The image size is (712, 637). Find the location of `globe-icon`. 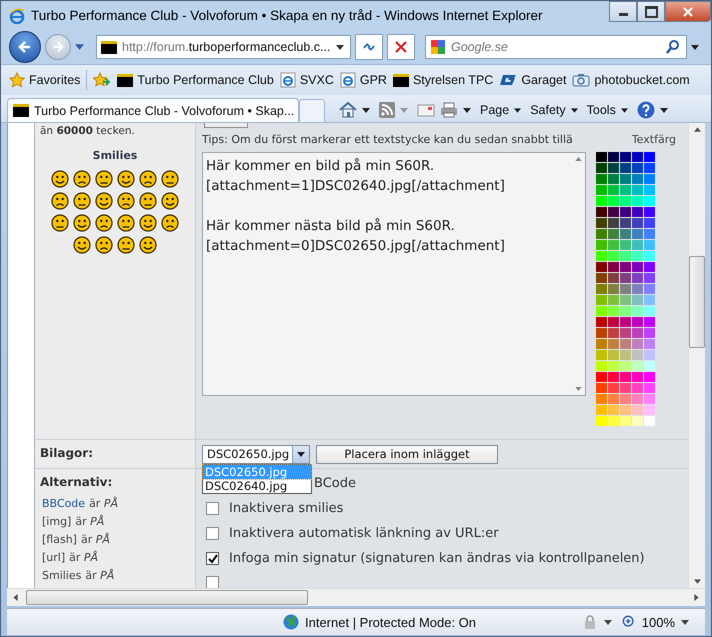

globe-icon is located at coordinates (291, 622).